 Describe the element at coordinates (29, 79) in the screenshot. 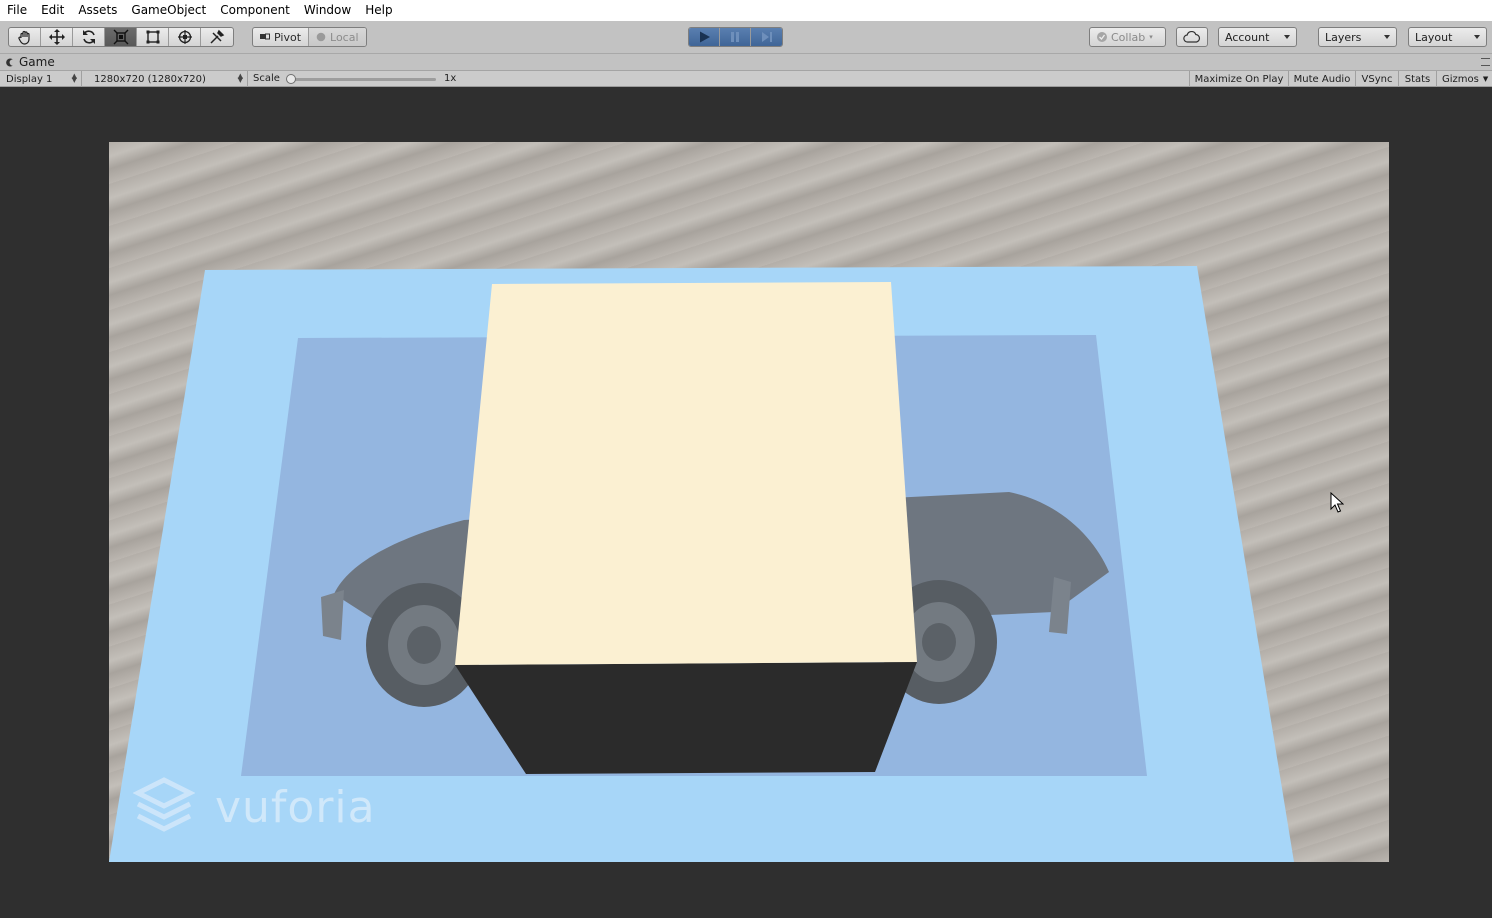

I see `display-label: Display 1` at that location.